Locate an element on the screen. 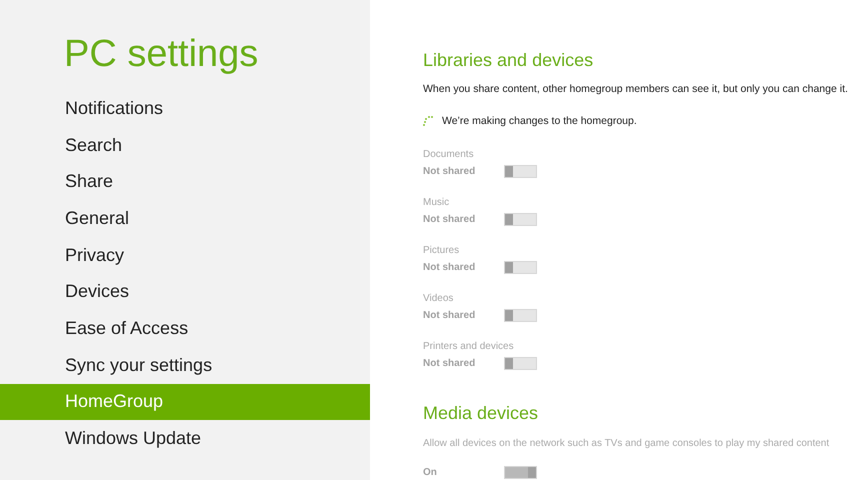  library-name: Videos is located at coordinates (438, 298).